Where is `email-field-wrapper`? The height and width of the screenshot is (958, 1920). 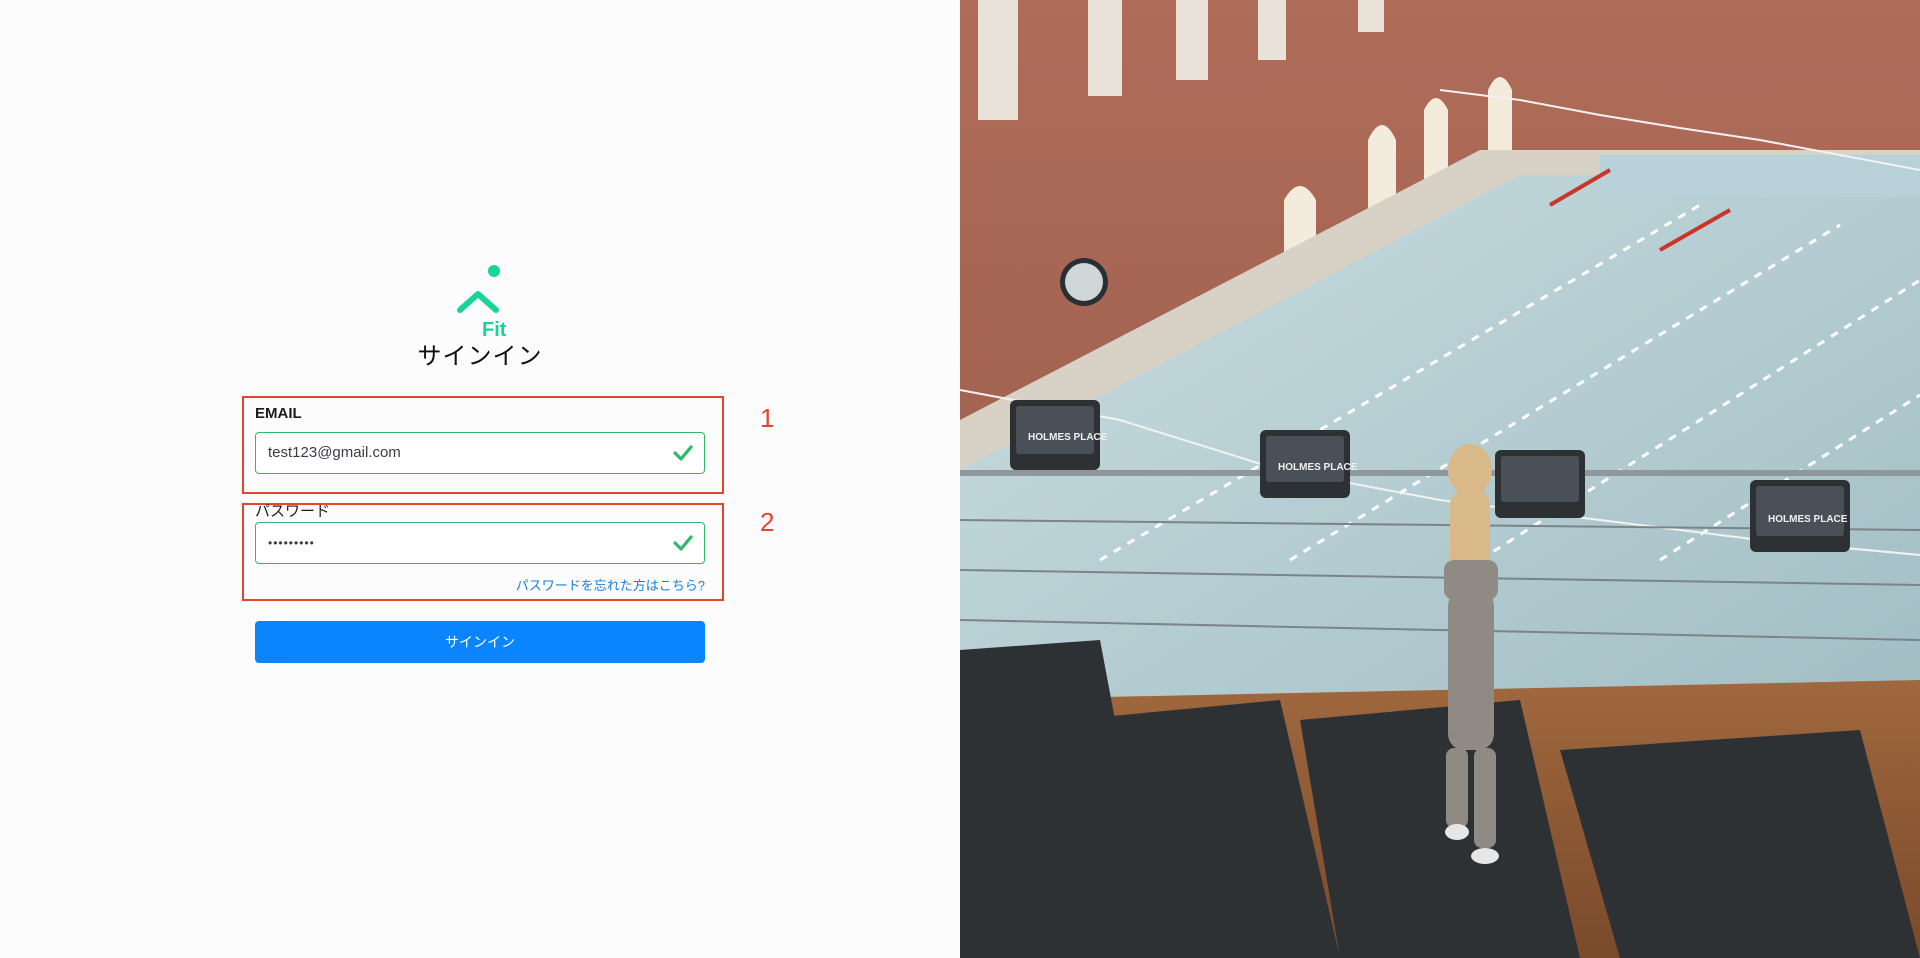 email-field-wrapper is located at coordinates (480, 453).